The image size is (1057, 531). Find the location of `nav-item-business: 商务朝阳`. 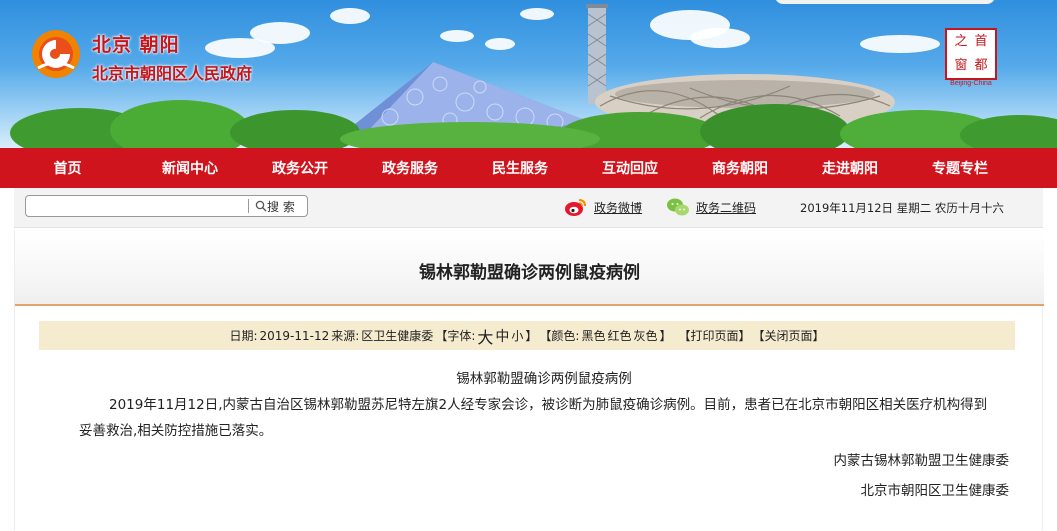

nav-item-business: 商务朝阳 is located at coordinates (740, 168).